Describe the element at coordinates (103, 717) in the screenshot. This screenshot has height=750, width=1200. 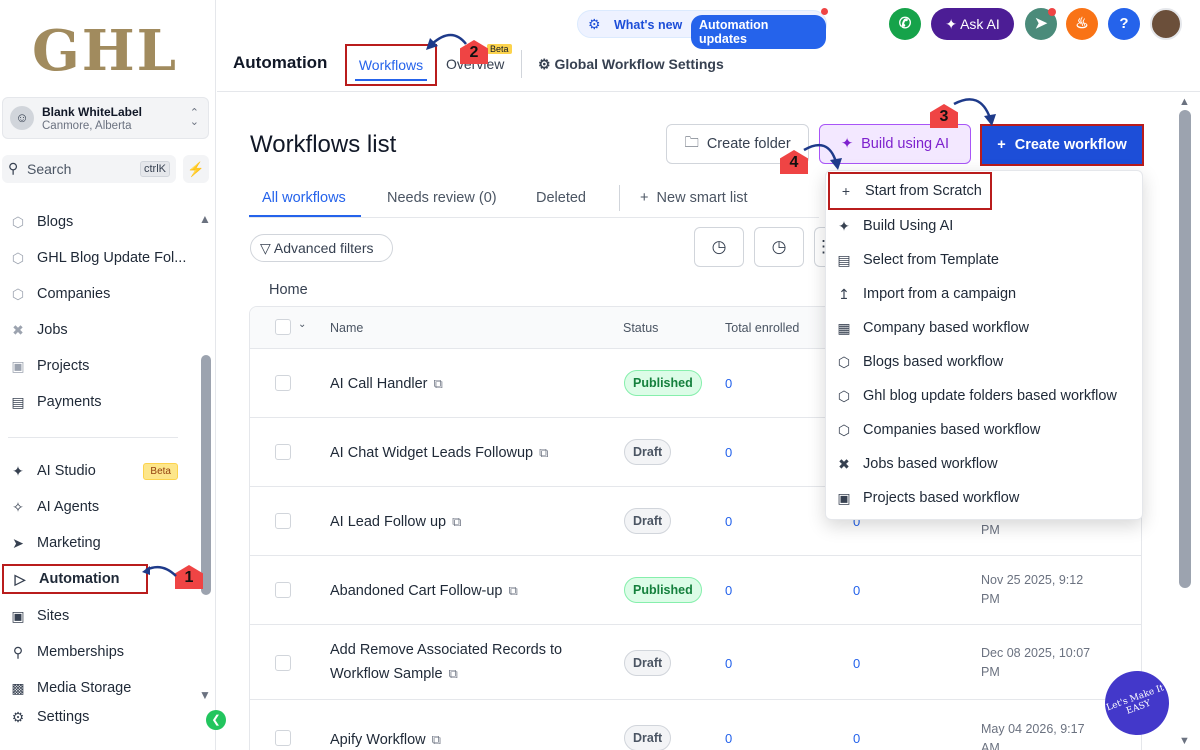
I see `sidebar-item-settings: ⚙ Settings` at that location.